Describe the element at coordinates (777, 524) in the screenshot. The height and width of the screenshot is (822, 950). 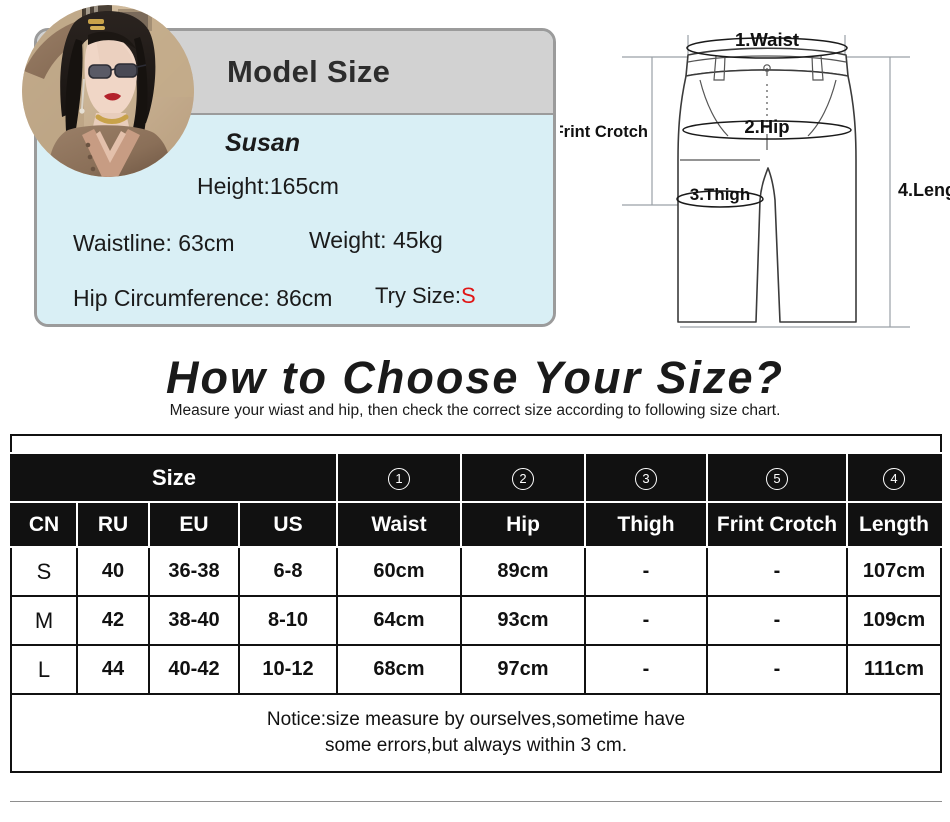
I see `header-col-front-crotch: Frint Crotch` at that location.